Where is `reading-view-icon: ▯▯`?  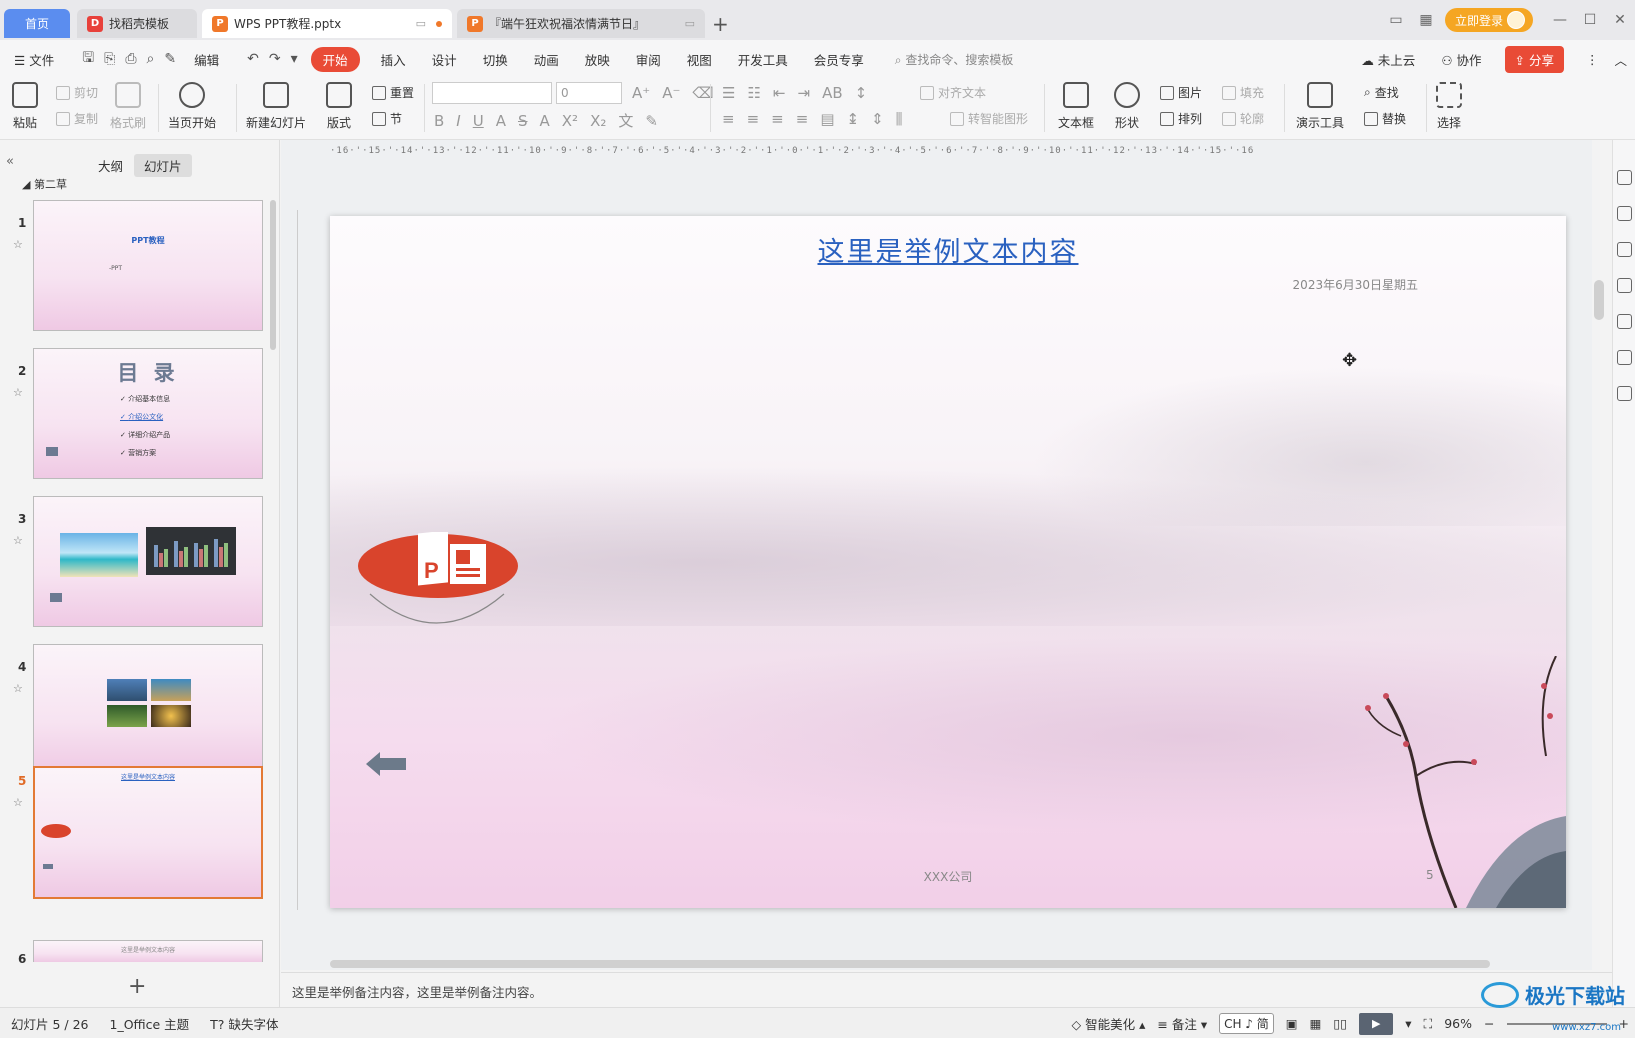 reading-view-icon: ▯▯ is located at coordinates (1340, 1023).